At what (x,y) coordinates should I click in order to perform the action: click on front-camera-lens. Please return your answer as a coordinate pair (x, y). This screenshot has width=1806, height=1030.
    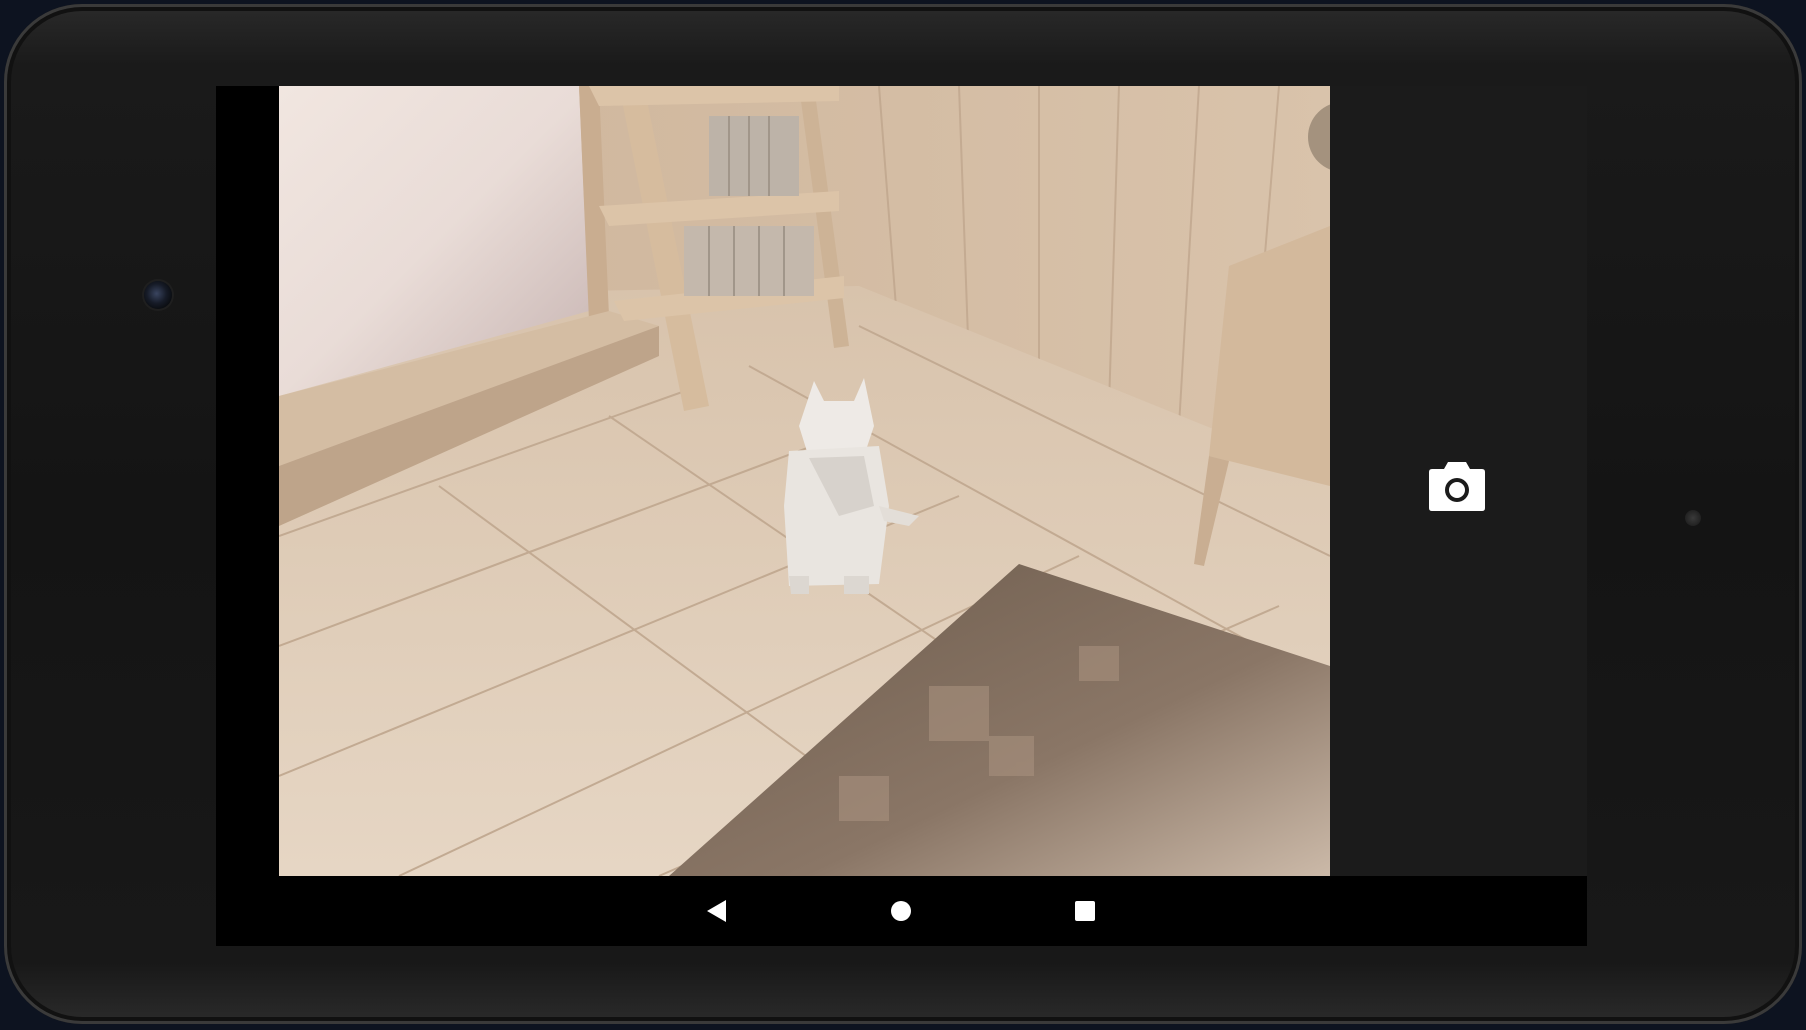
    Looking at the image, I should click on (158, 295).